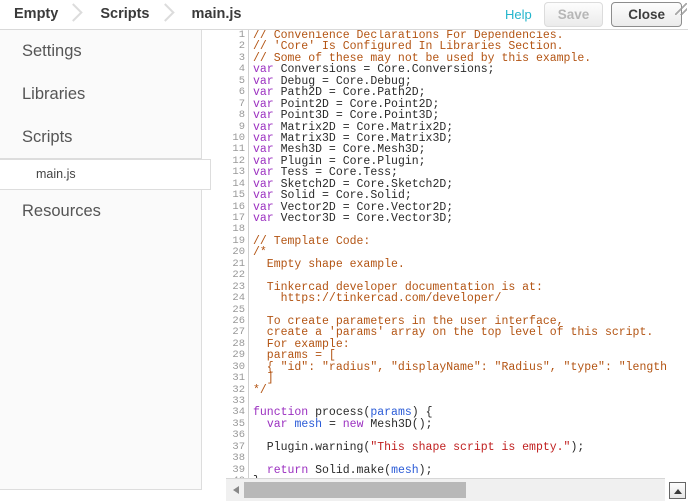 The image size is (688, 501). What do you see at coordinates (332, 424) in the screenshot?
I see `code-token: =` at bounding box center [332, 424].